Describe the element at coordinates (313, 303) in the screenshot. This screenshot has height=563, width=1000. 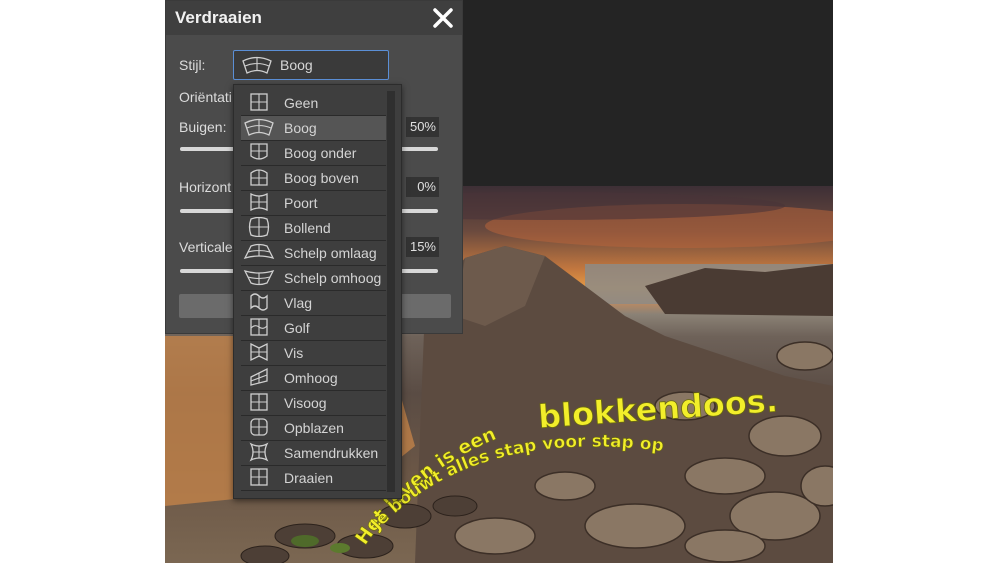
I see `dropdown-option: Vlag` at that location.